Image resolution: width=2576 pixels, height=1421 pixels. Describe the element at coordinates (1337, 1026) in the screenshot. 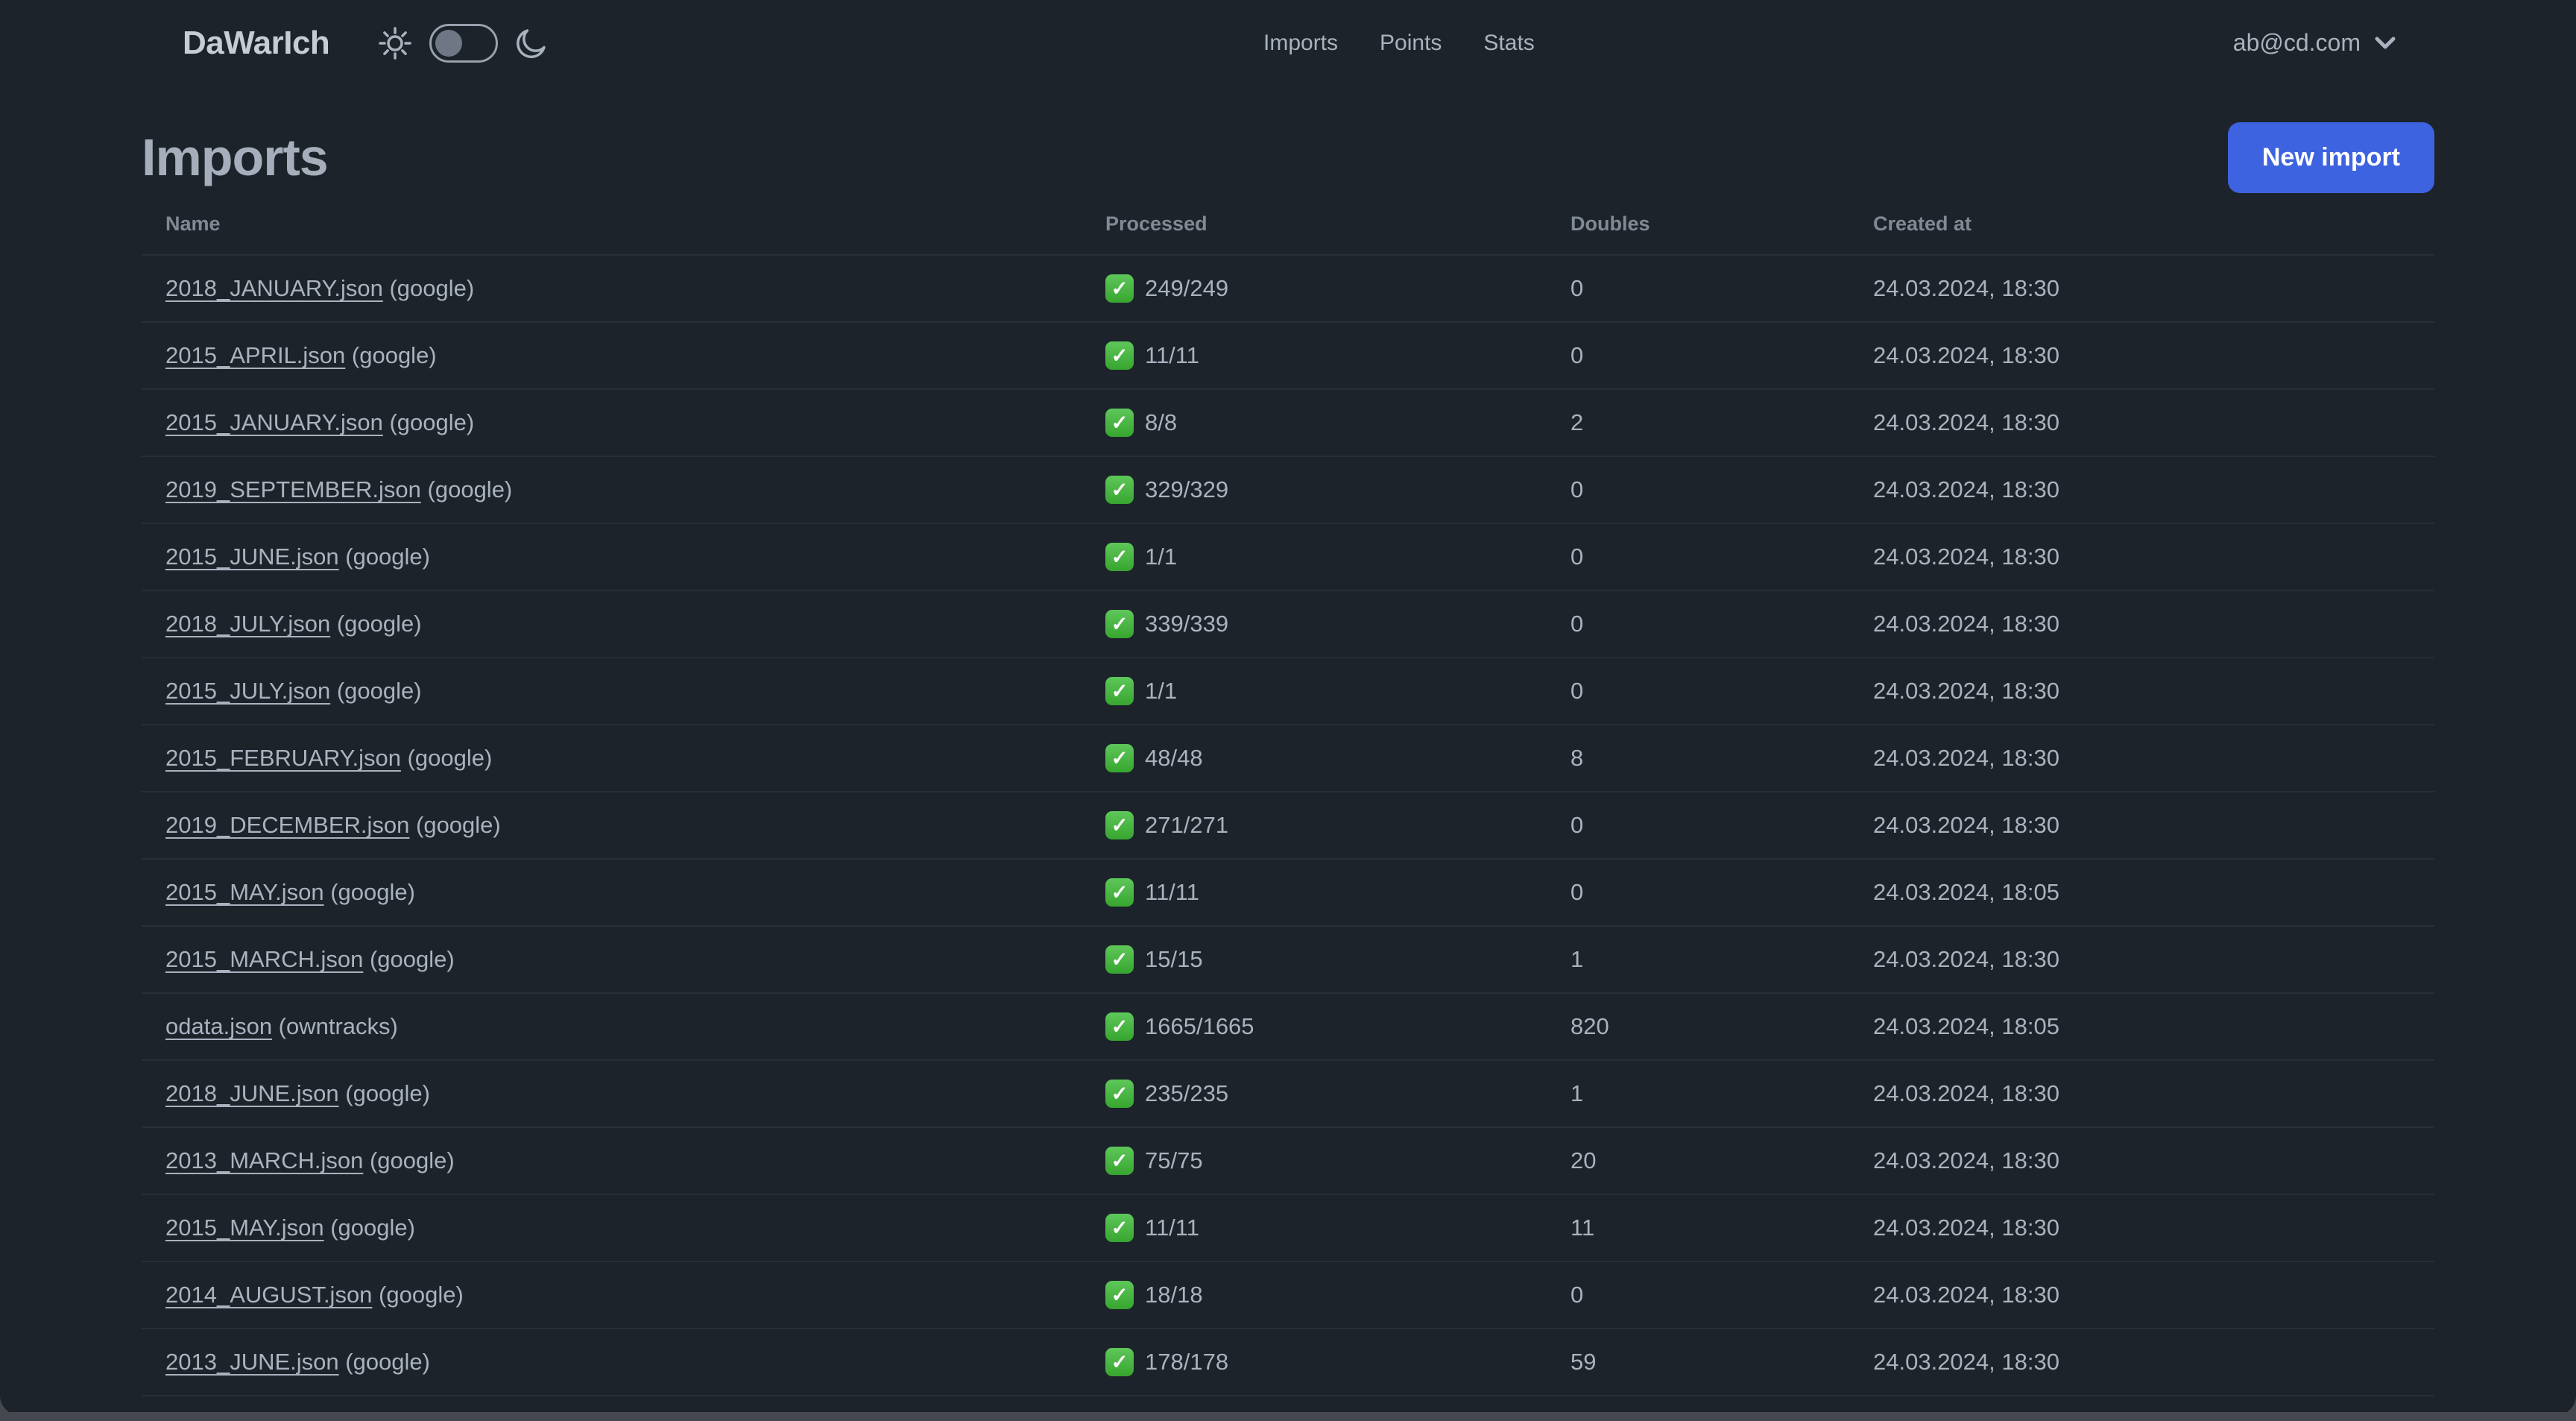

I see `processed-cell: ✓ 1665/1665` at that location.